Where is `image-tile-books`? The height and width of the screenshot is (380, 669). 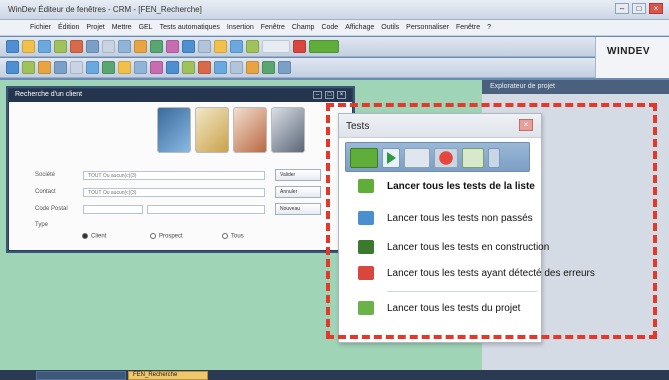 image-tile-books is located at coordinates (250, 130).